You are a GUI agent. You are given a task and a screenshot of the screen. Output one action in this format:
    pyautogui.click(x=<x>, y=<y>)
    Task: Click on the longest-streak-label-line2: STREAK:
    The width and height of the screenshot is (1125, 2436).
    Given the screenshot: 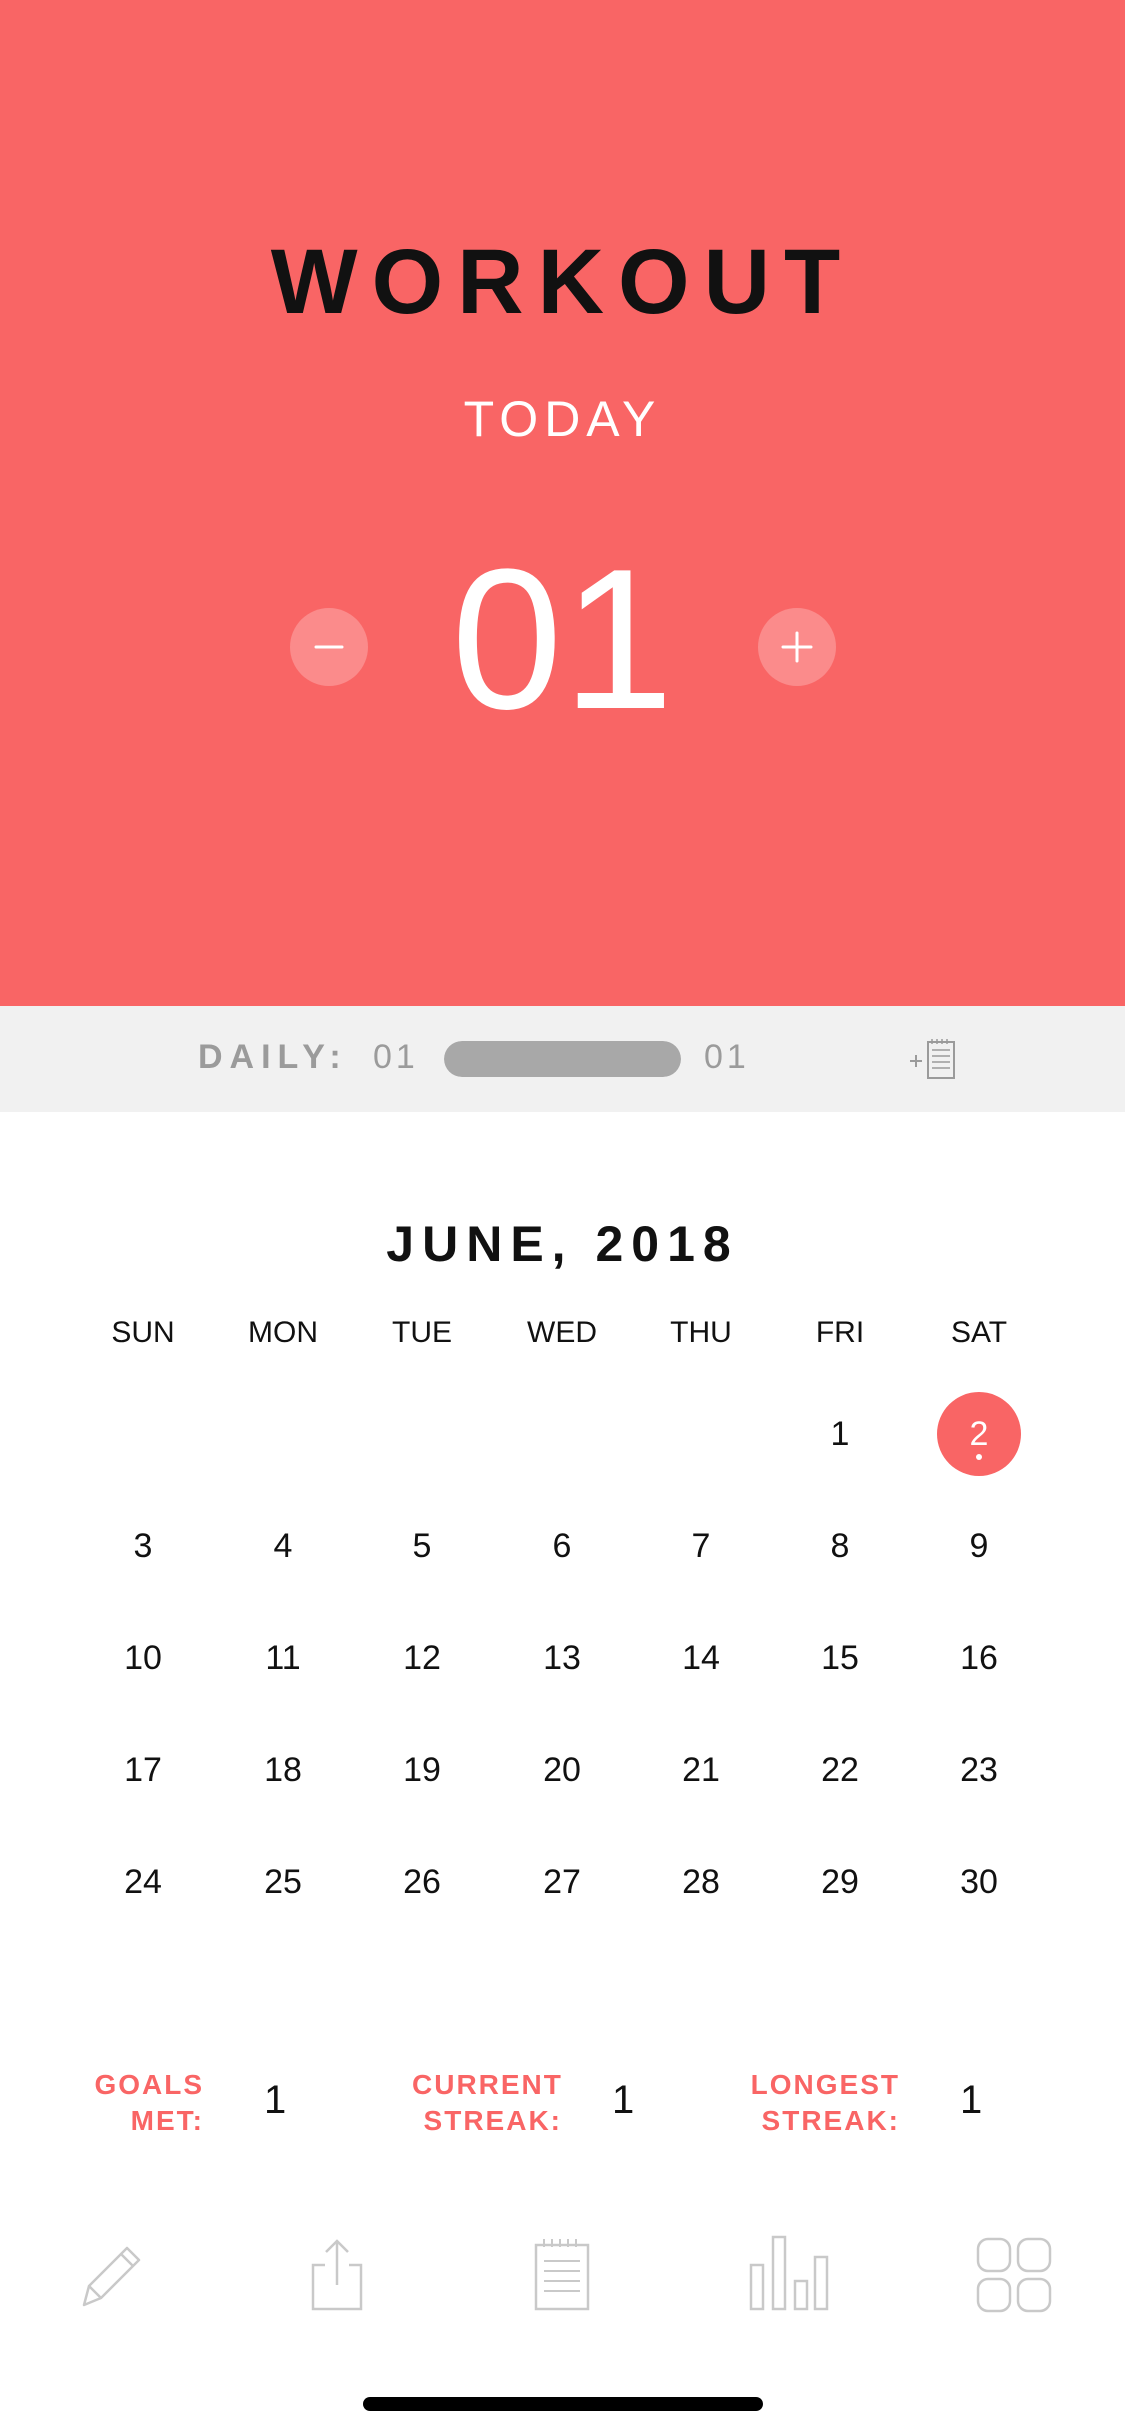 What is the action you would take?
    pyautogui.click(x=830, y=2120)
    